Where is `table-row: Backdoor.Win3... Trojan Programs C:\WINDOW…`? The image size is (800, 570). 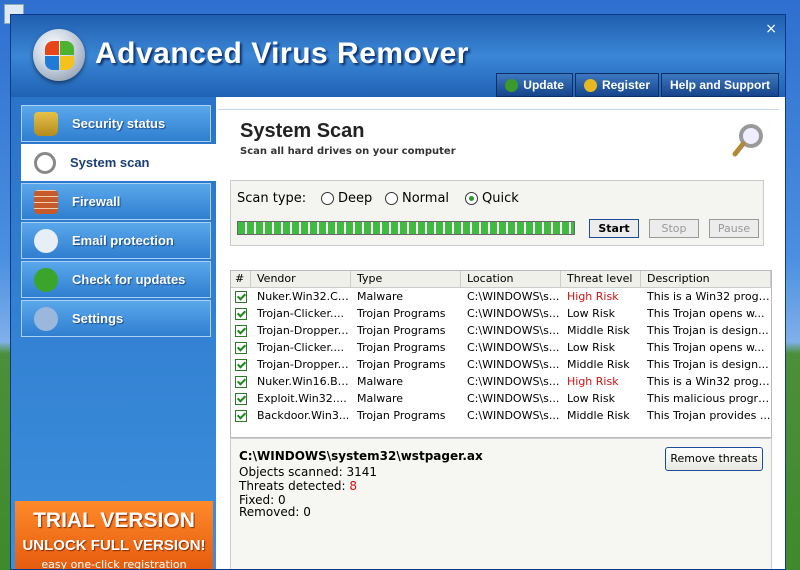
table-row: Backdoor.Win3... Trojan Programs C:\WINDOW… is located at coordinates (501, 415).